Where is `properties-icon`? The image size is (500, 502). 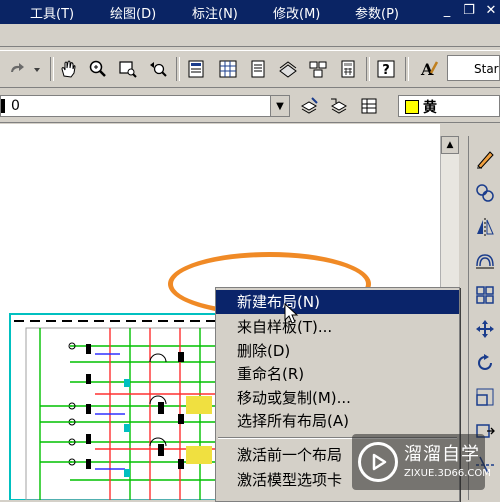 properties-icon is located at coordinates (196, 69).